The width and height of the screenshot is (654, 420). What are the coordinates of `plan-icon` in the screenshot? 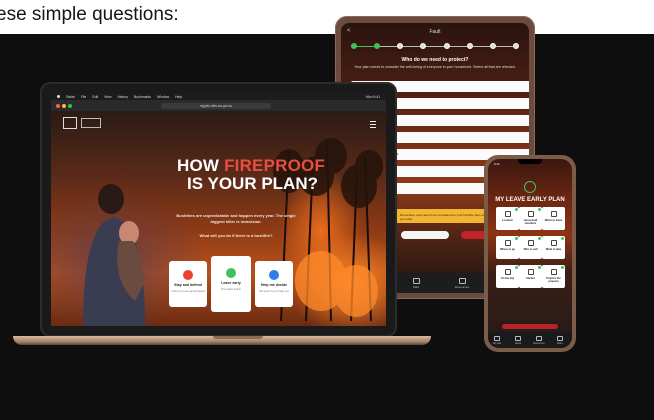 It's located at (497, 338).